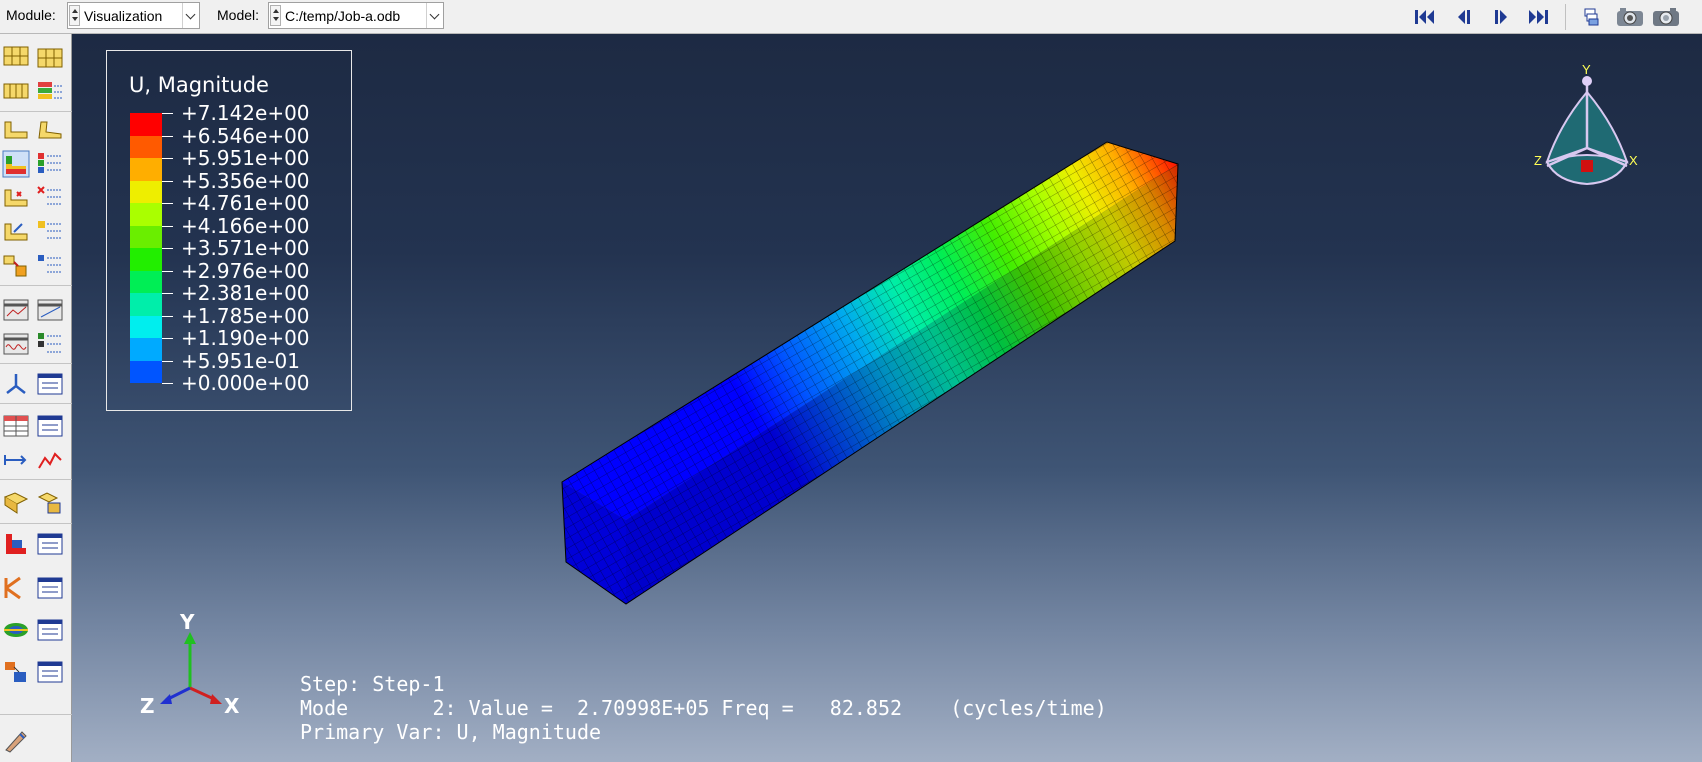 This screenshot has width=1702, height=762. Describe the element at coordinates (16, 460) in the screenshot. I see `path-create-icon` at that location.